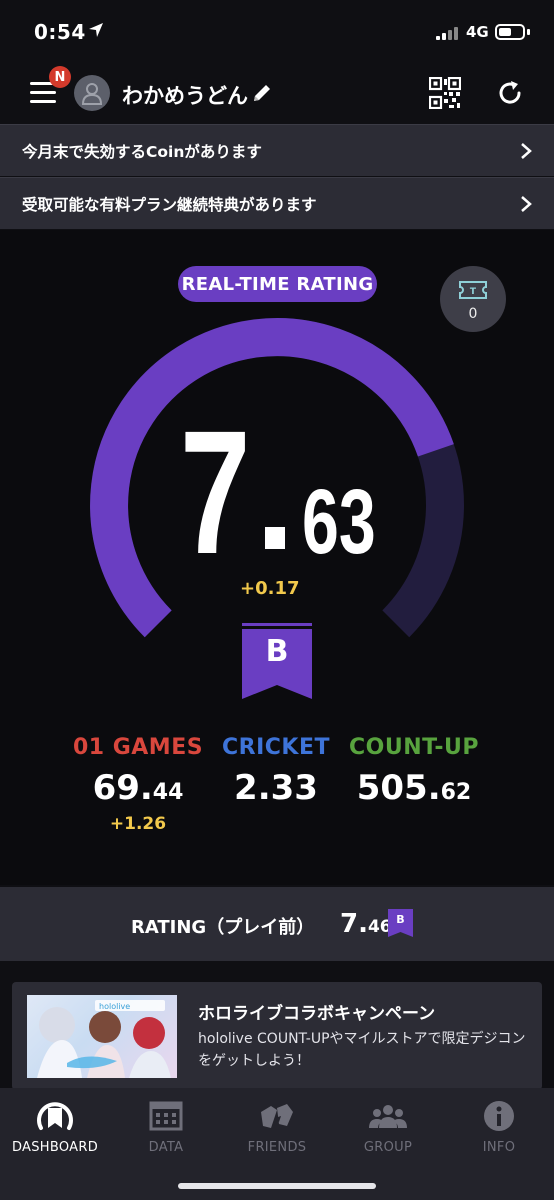 The height and width of the screenshot is (1200, 554). What do you see at coordinates (185, 95) in the screenshot?
I see `username: わかめうどん` at bounding box center [185, 95].